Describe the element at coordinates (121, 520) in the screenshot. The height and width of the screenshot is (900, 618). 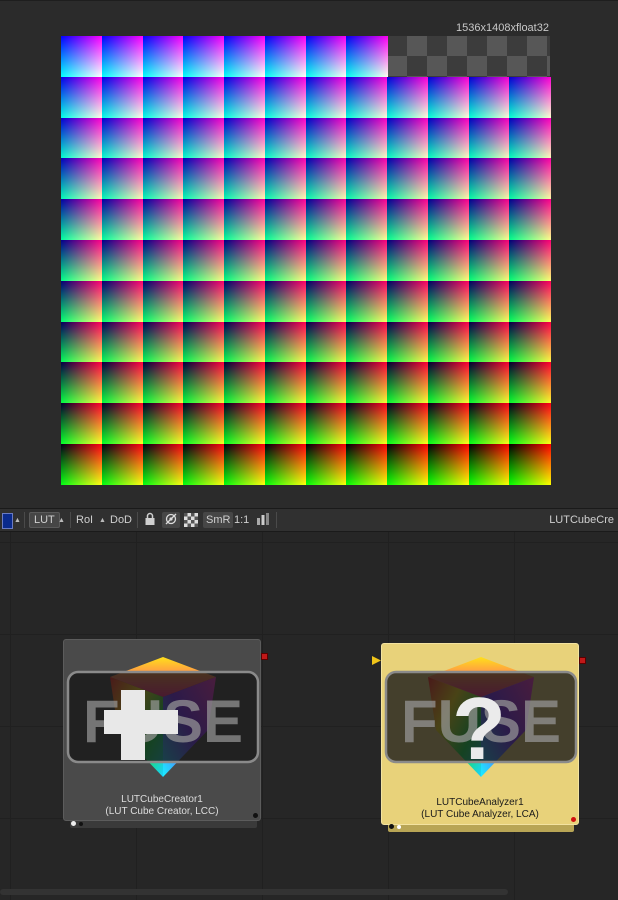
I see `dod-button: DoD` at that location.